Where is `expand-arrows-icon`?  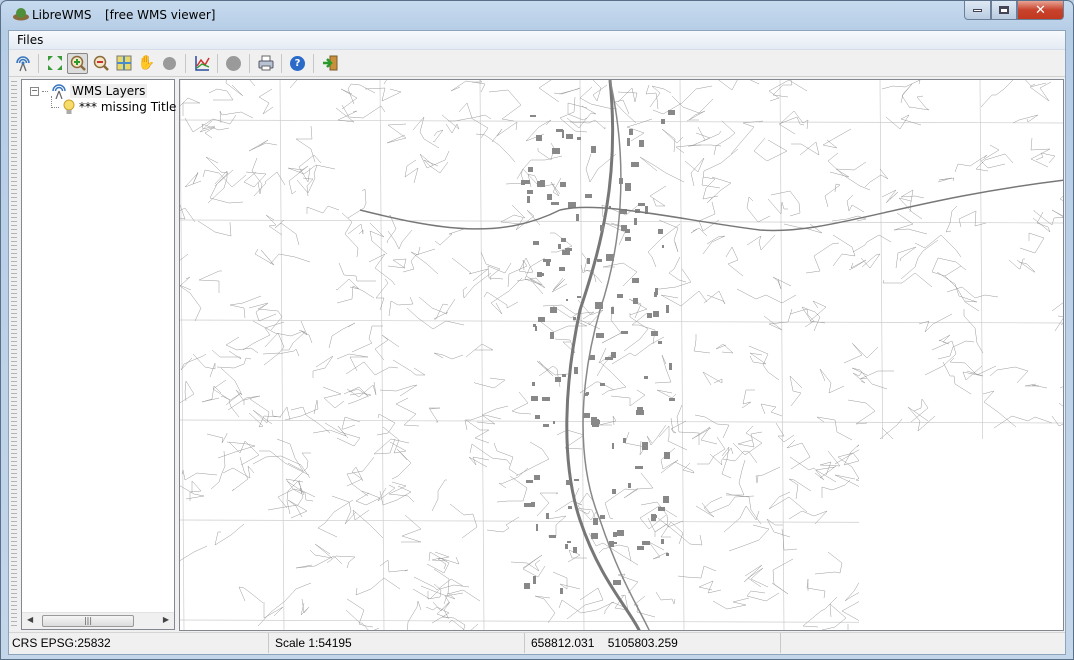
expand-arrows-icon is located at coordinates (54, 63).